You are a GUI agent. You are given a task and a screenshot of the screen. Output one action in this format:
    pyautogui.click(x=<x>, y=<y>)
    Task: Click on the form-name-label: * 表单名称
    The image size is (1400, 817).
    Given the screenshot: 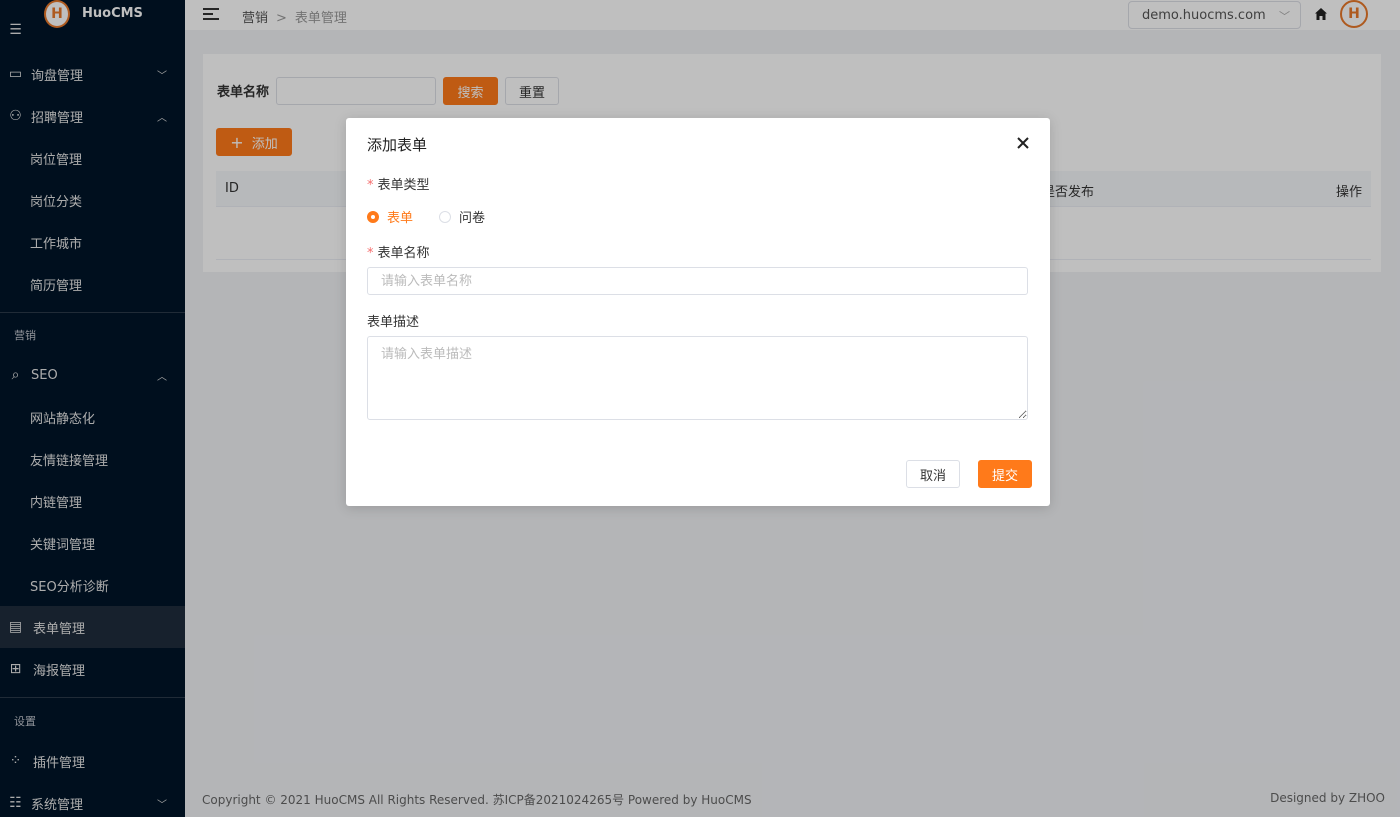 What is the action you would take?
    pyautogui.click(x=398, y=251)
    